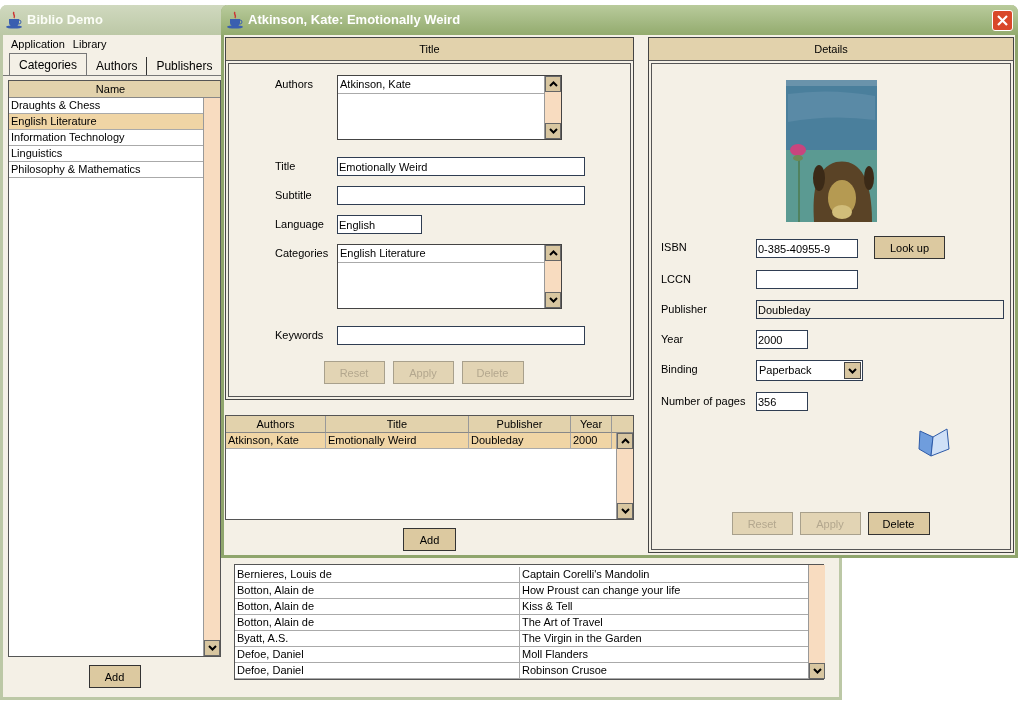 Image resolution: width=1024 pixels, height=706 pixels. What do you see at coordinates (934, 442) in the screenshot?
I see `book-icon` at bounding box center [934, 442].